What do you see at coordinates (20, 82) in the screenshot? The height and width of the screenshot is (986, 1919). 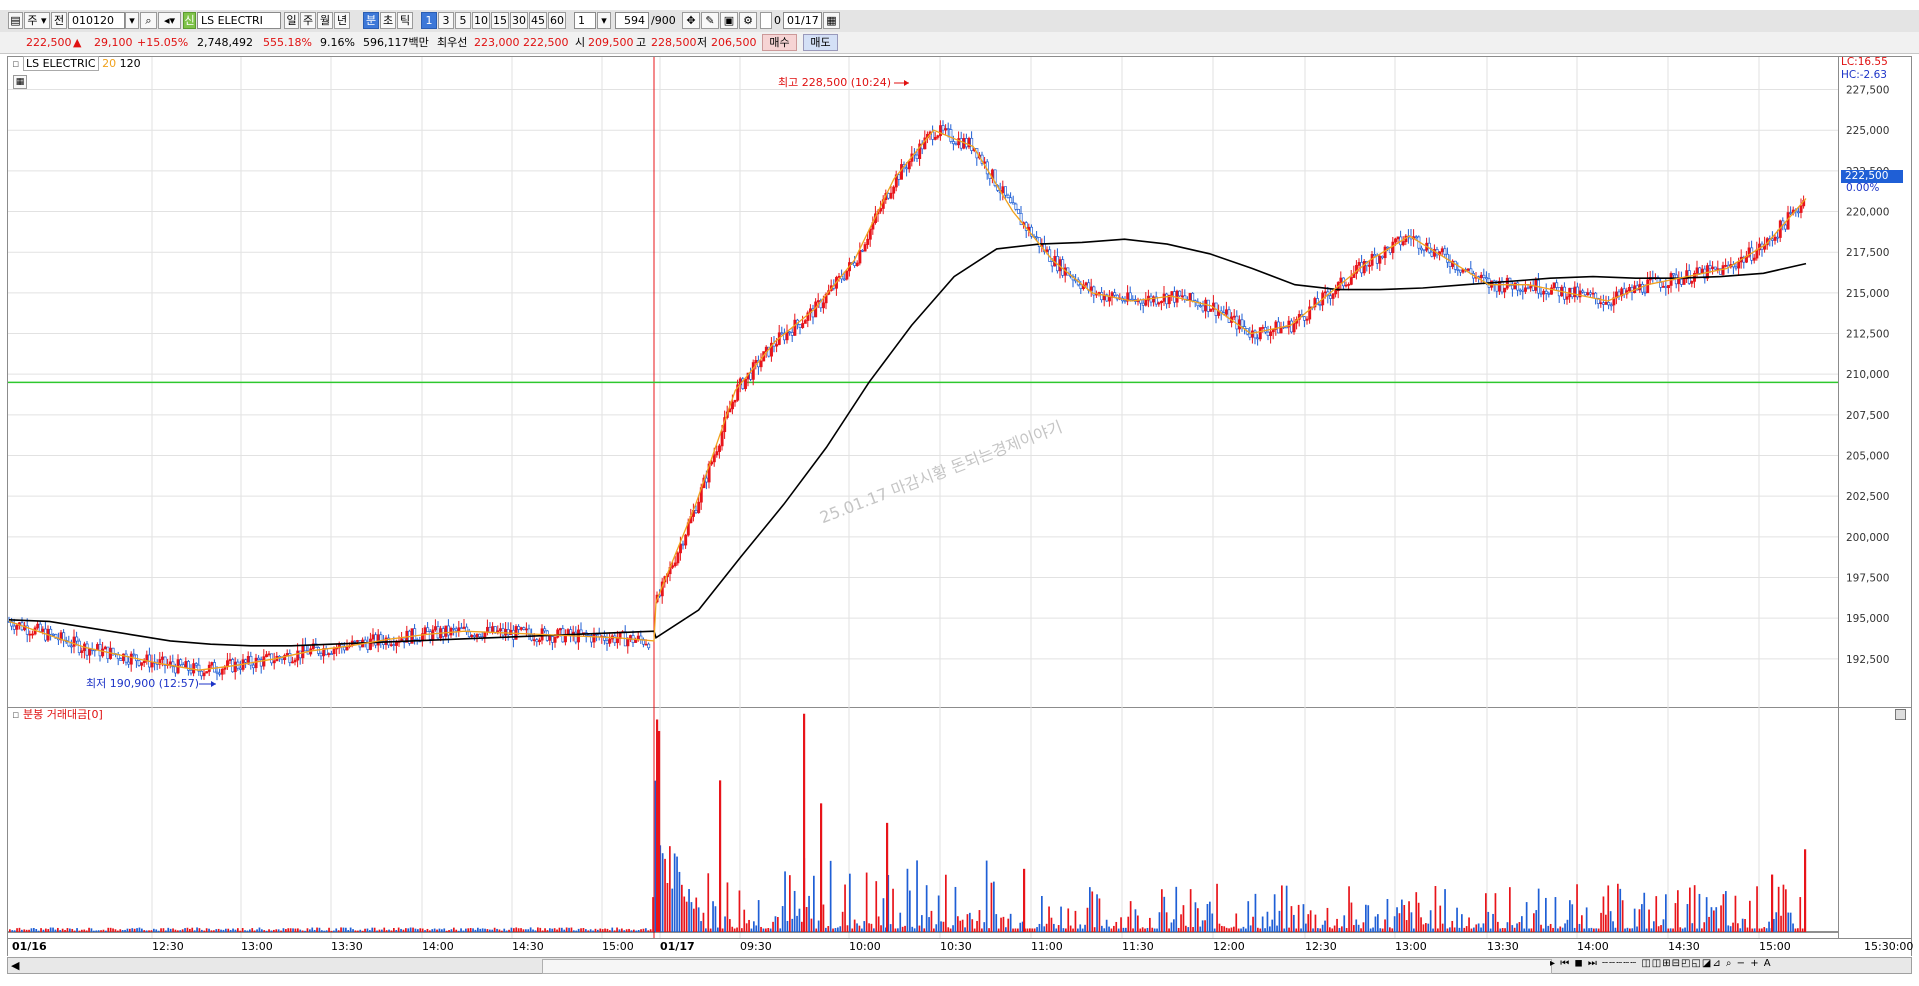 I see `chart-settings-icon: ▦` at bounding box center [20, 82].